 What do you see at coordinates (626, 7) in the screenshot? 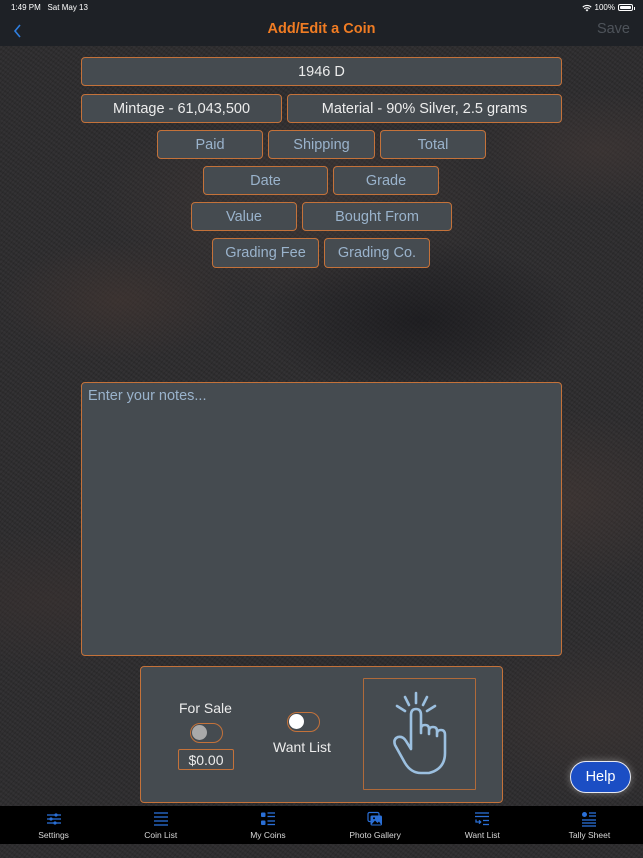
I see `battery-icon` at bounding box center [626, 7].